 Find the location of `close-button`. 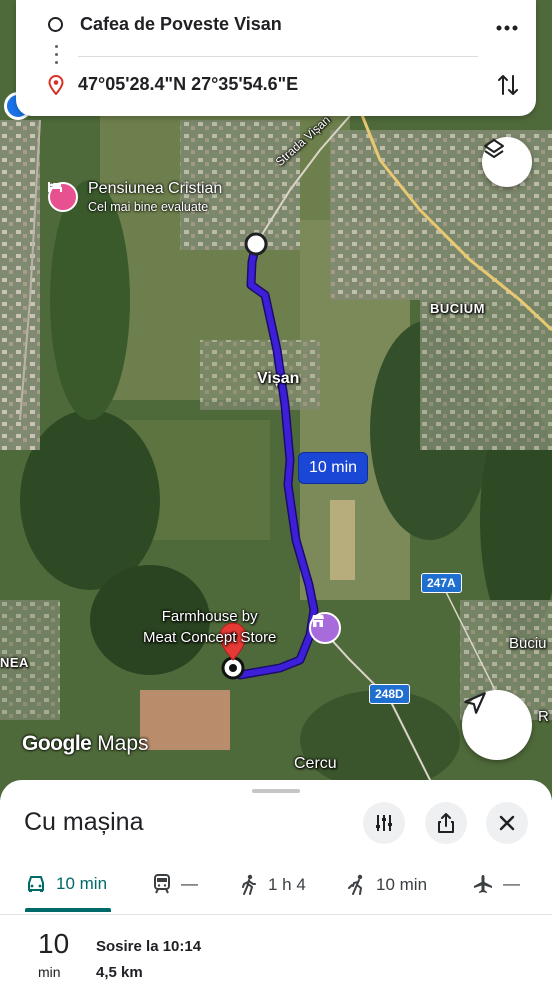

close-button is located at coordinates (507, 823).